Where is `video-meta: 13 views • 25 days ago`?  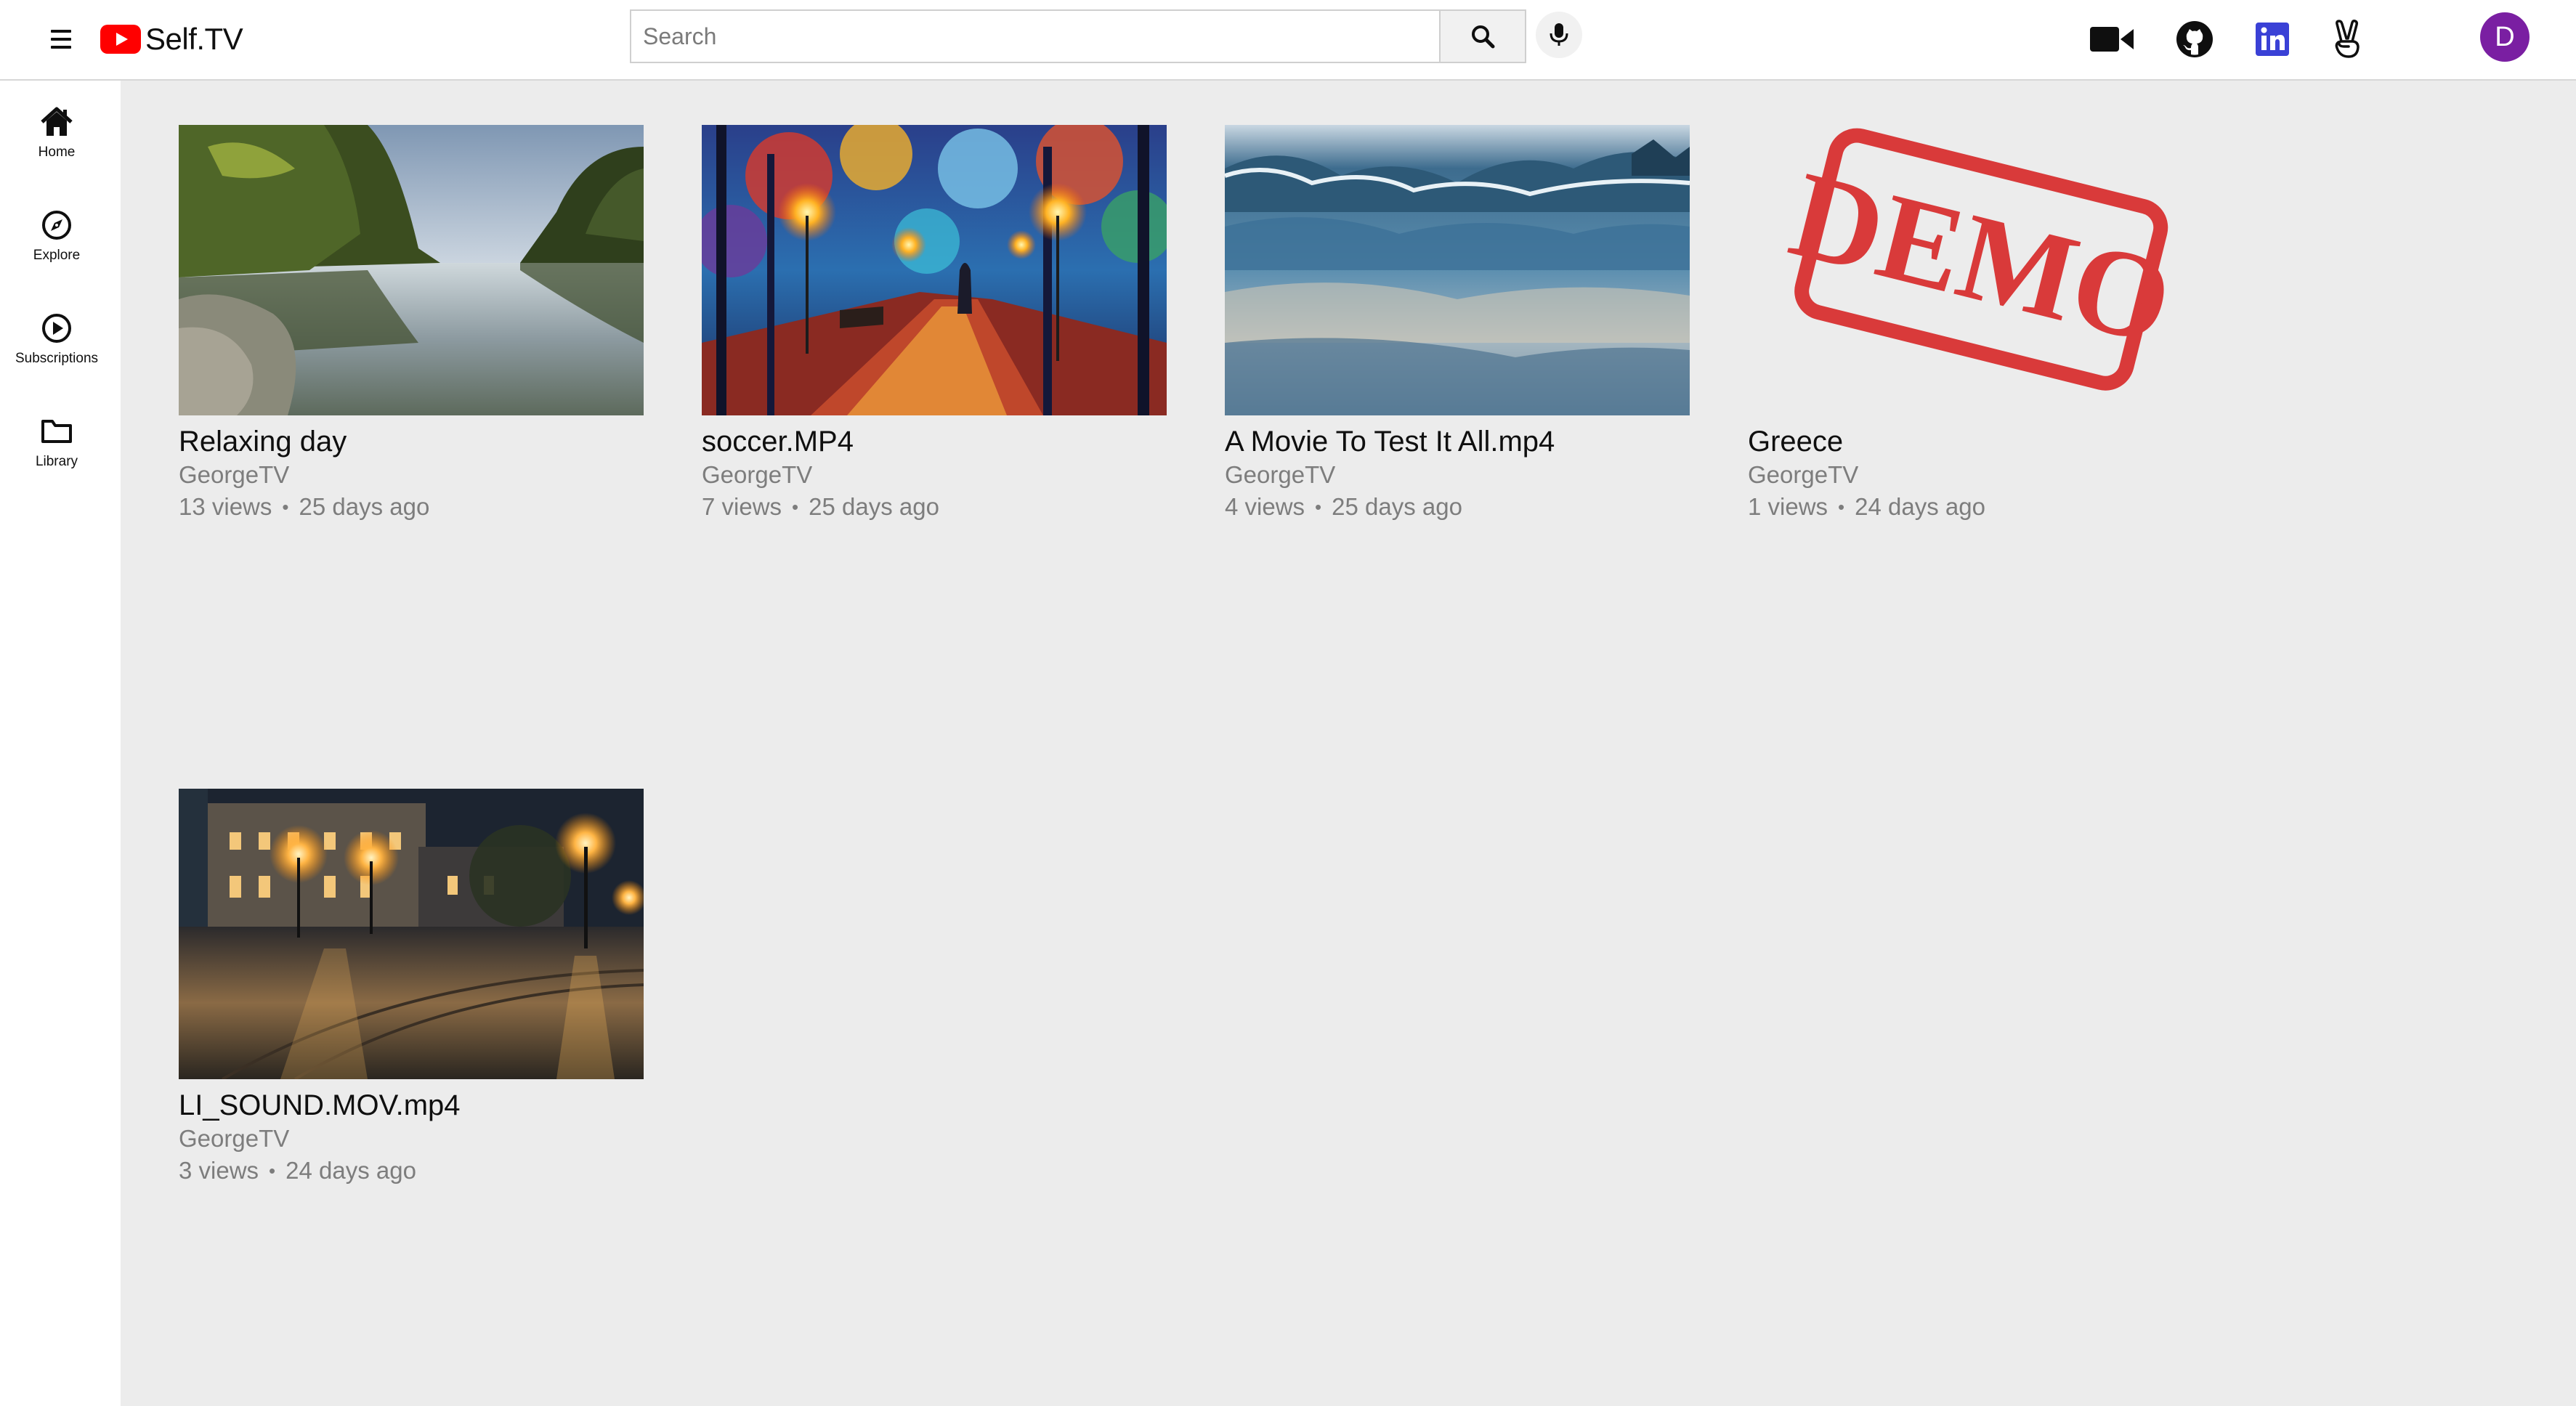 video-meta: 13 views • 25 days ago is located at coordinates (411, 507).